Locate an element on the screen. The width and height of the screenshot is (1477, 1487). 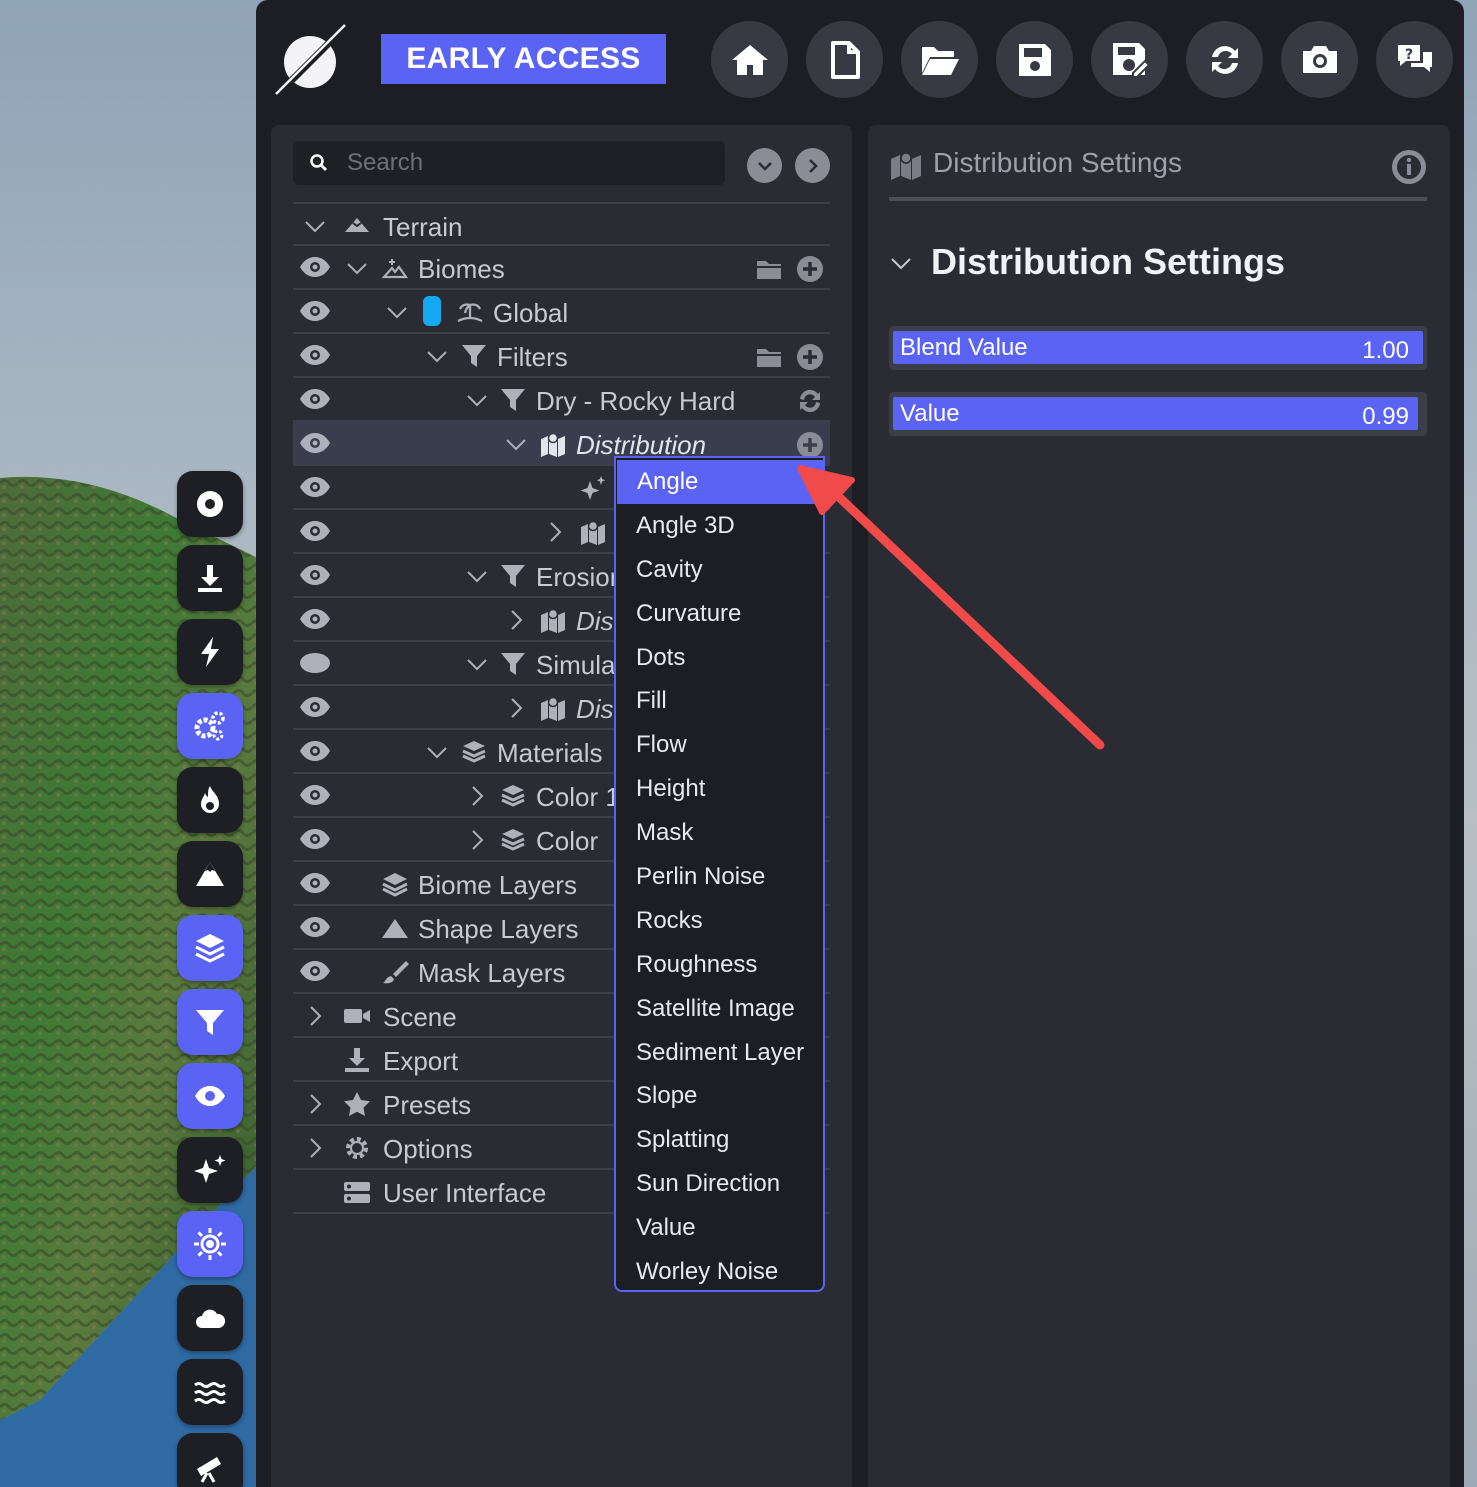
sparkles-tool-button is located at coordinates (210, 1170).